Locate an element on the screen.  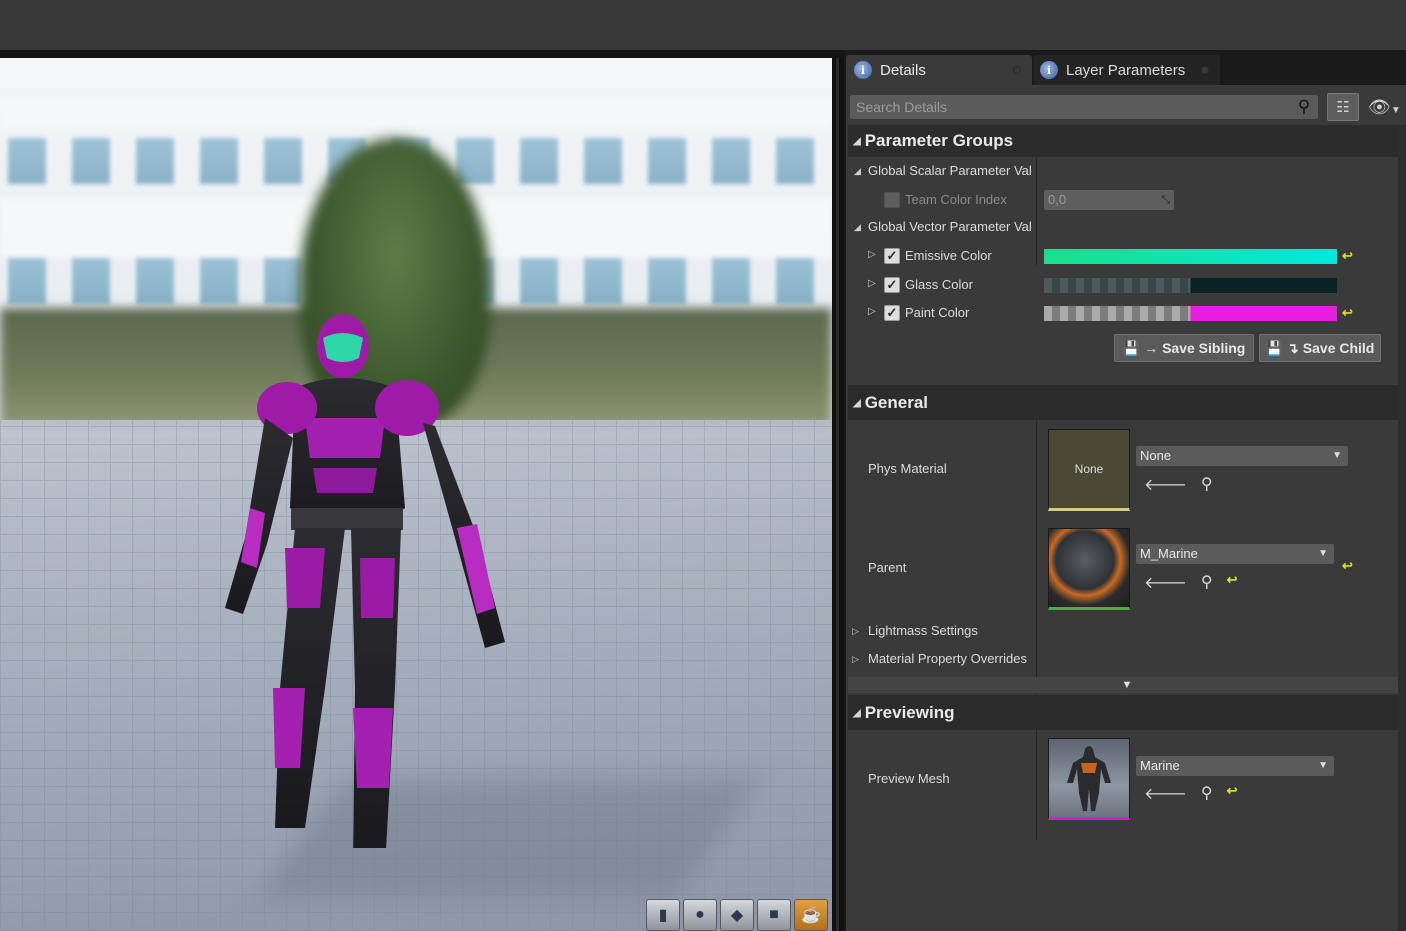
save-child-button: 💾 ↴ Save Child is located at coordinates (1320, 348).